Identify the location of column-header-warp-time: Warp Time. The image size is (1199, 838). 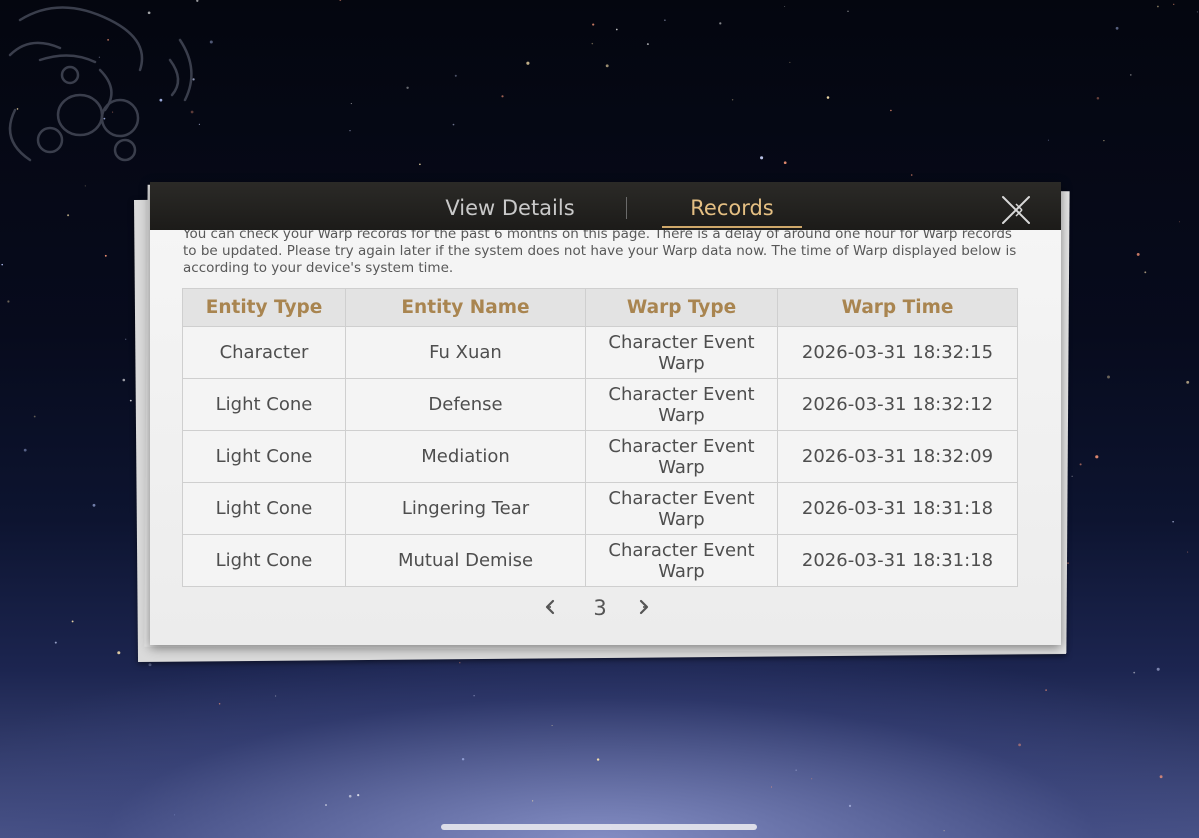
(897, 307).